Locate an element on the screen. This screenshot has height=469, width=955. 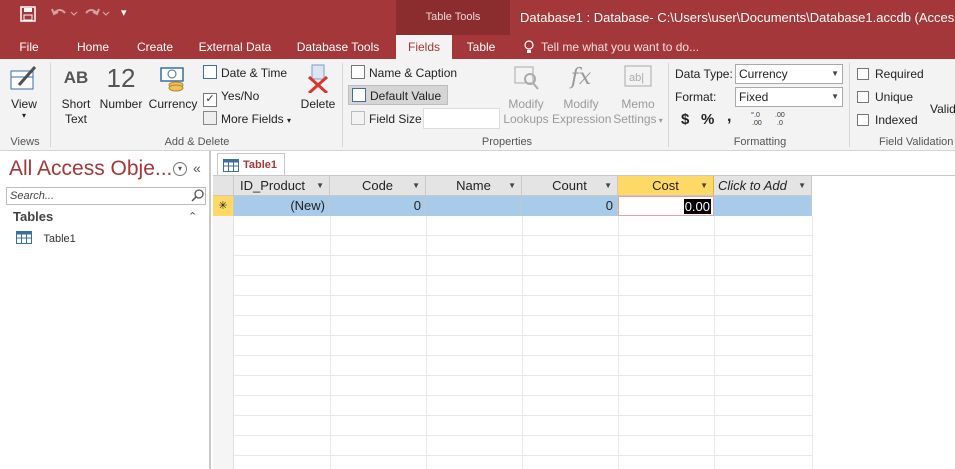
lightbulb-icon is located at coordinates (529, 48).